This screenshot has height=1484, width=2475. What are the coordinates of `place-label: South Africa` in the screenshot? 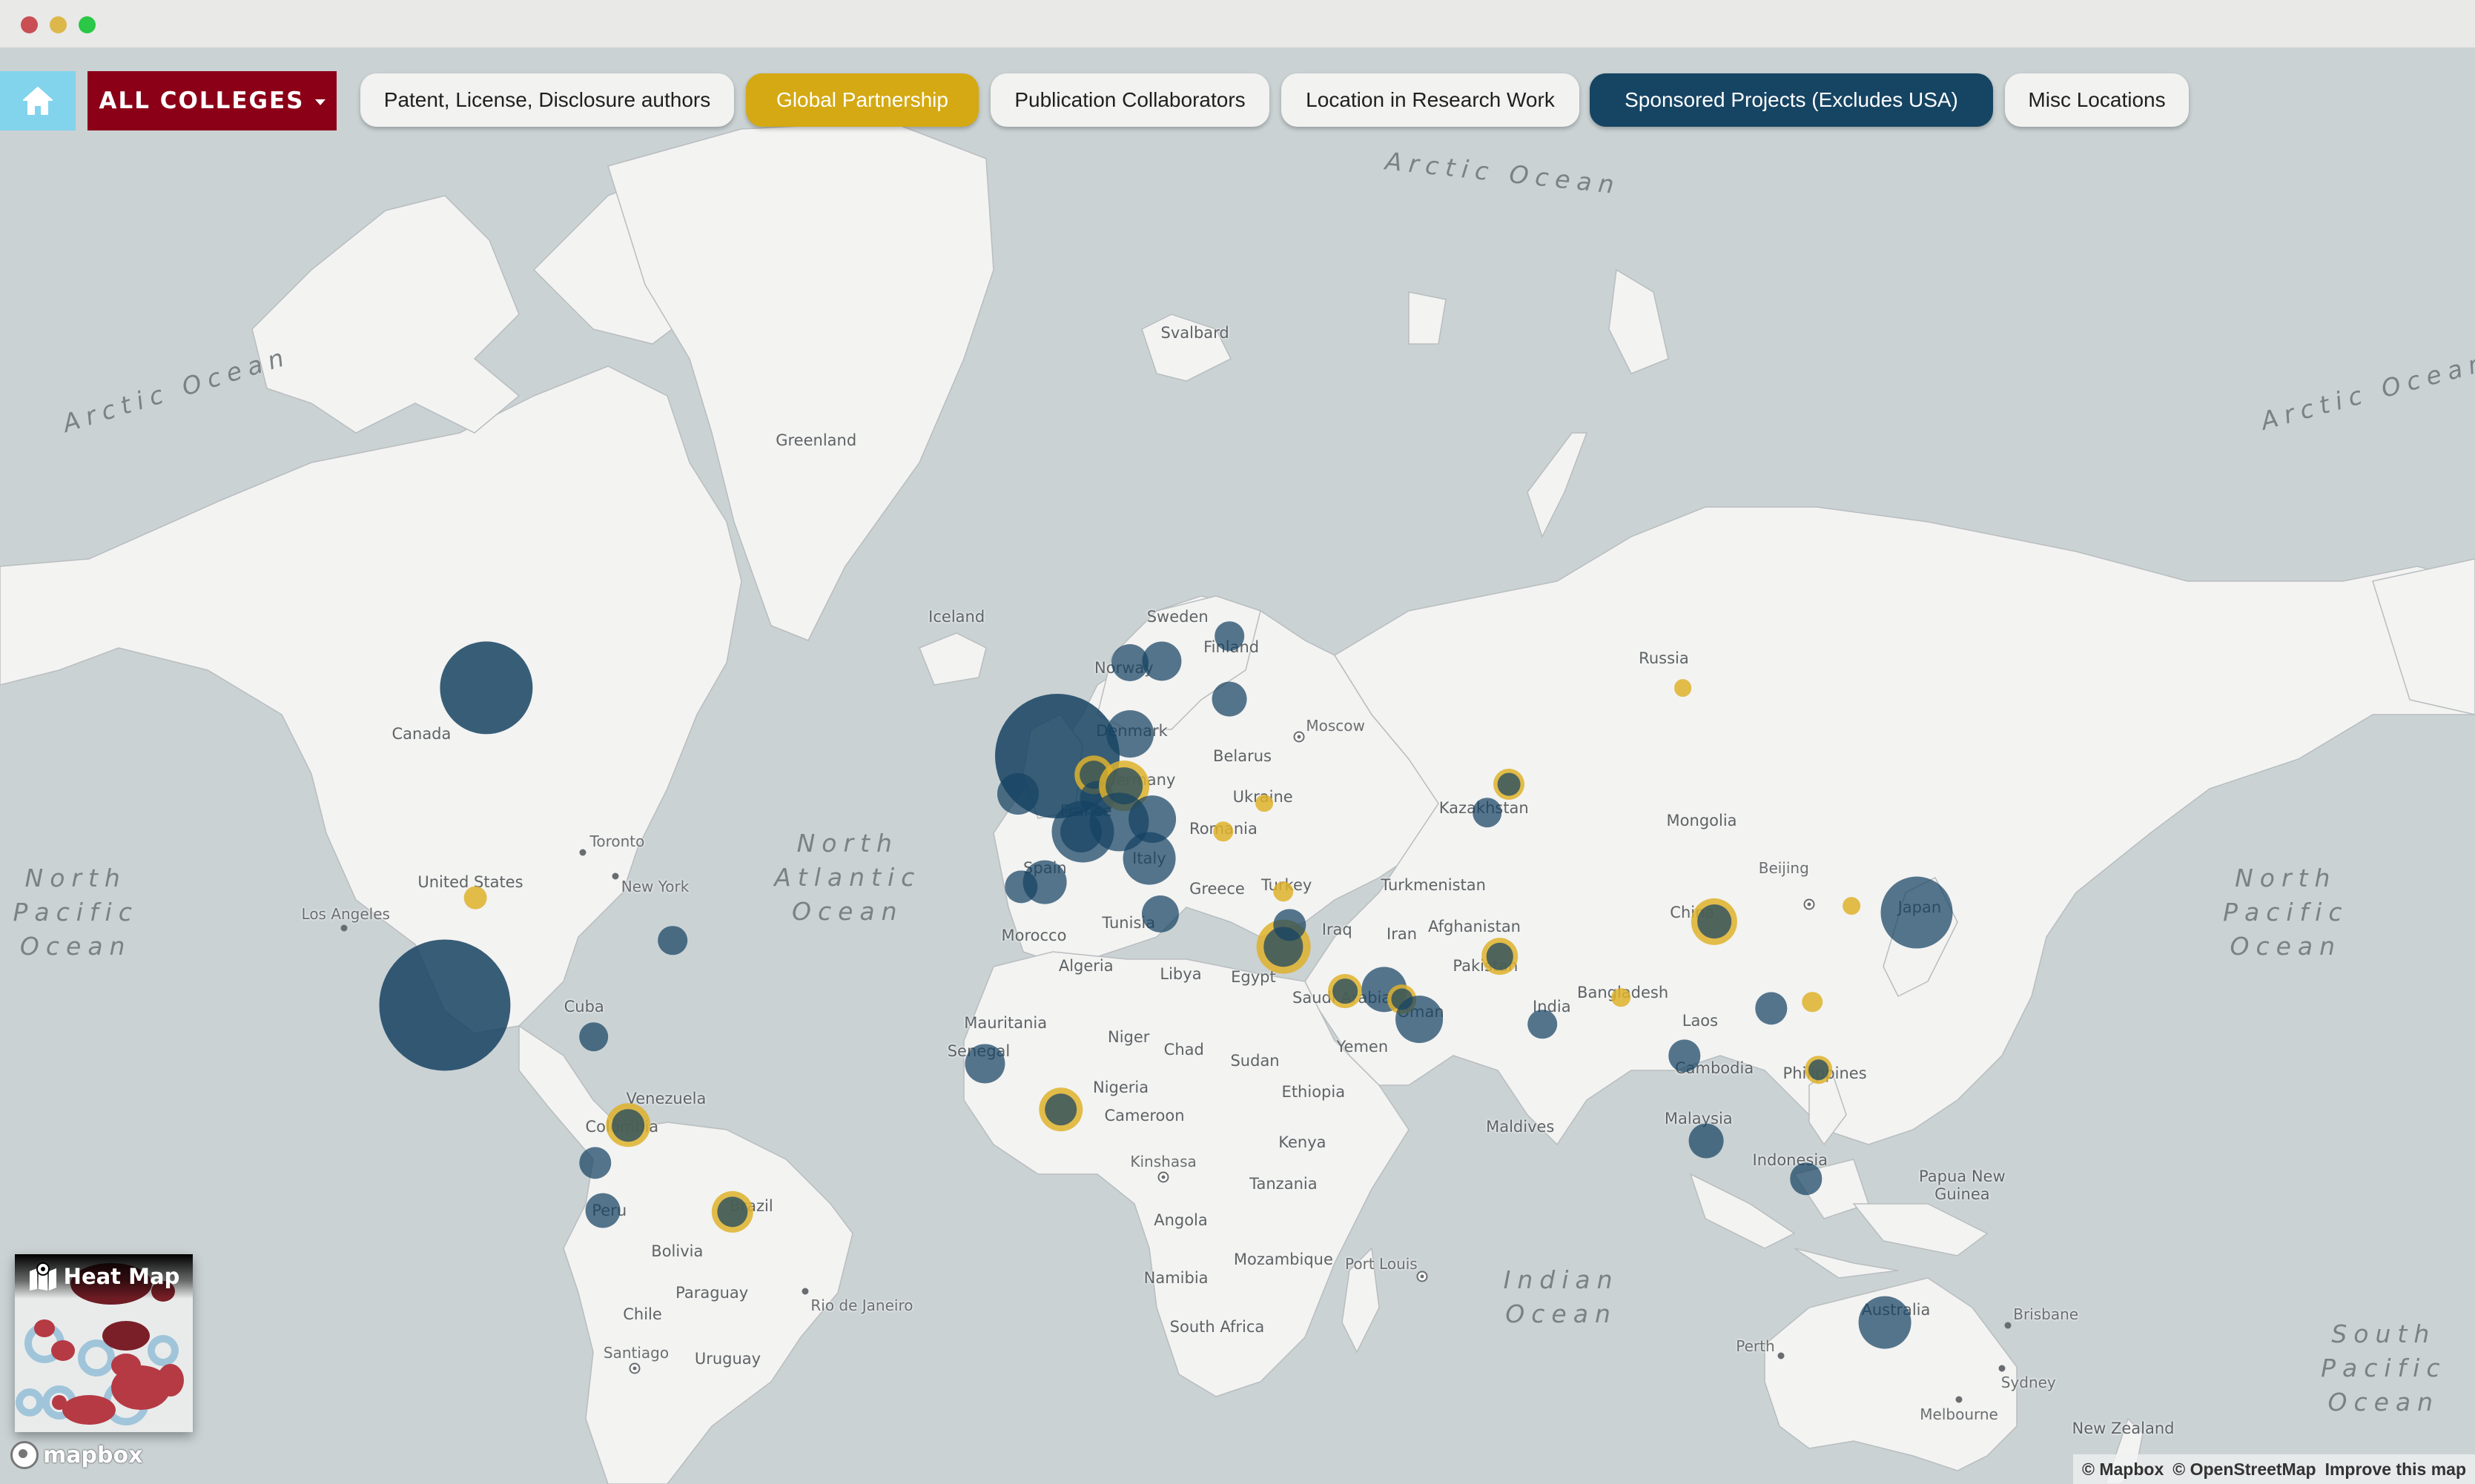 It's located at (1217, 1327).